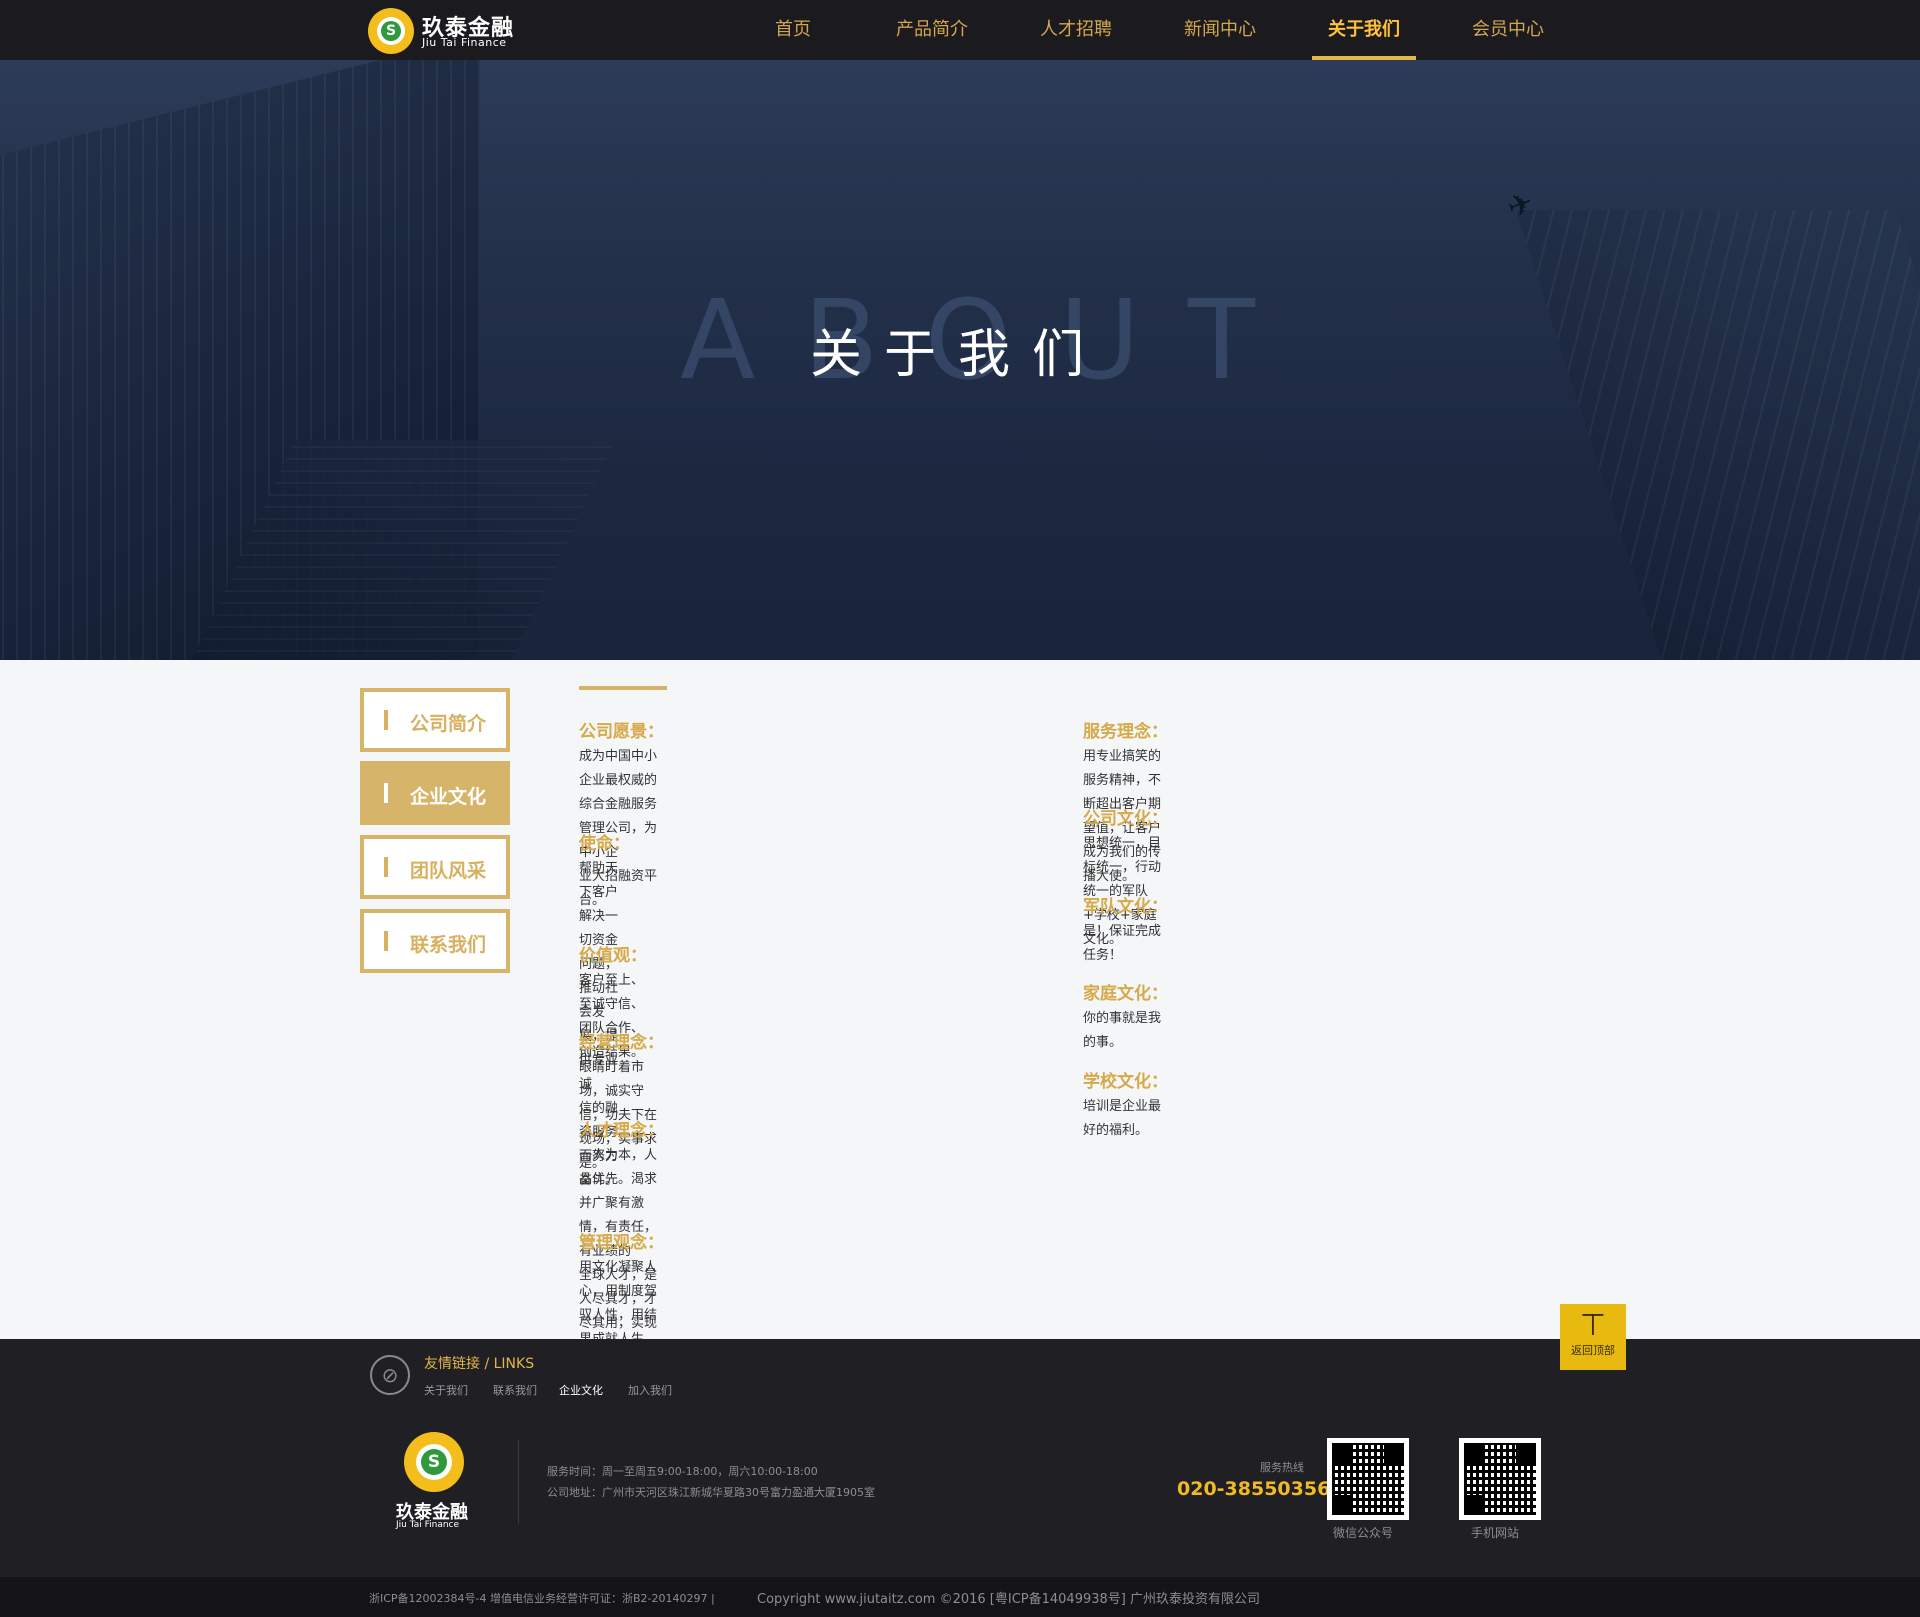 This screenshot has height=1617, width=1920. What do you see at coordinates (621, 1131) in the screenshot?
I see `culture-entry-title: 人才理念：` at bounding box center [621, 1131].